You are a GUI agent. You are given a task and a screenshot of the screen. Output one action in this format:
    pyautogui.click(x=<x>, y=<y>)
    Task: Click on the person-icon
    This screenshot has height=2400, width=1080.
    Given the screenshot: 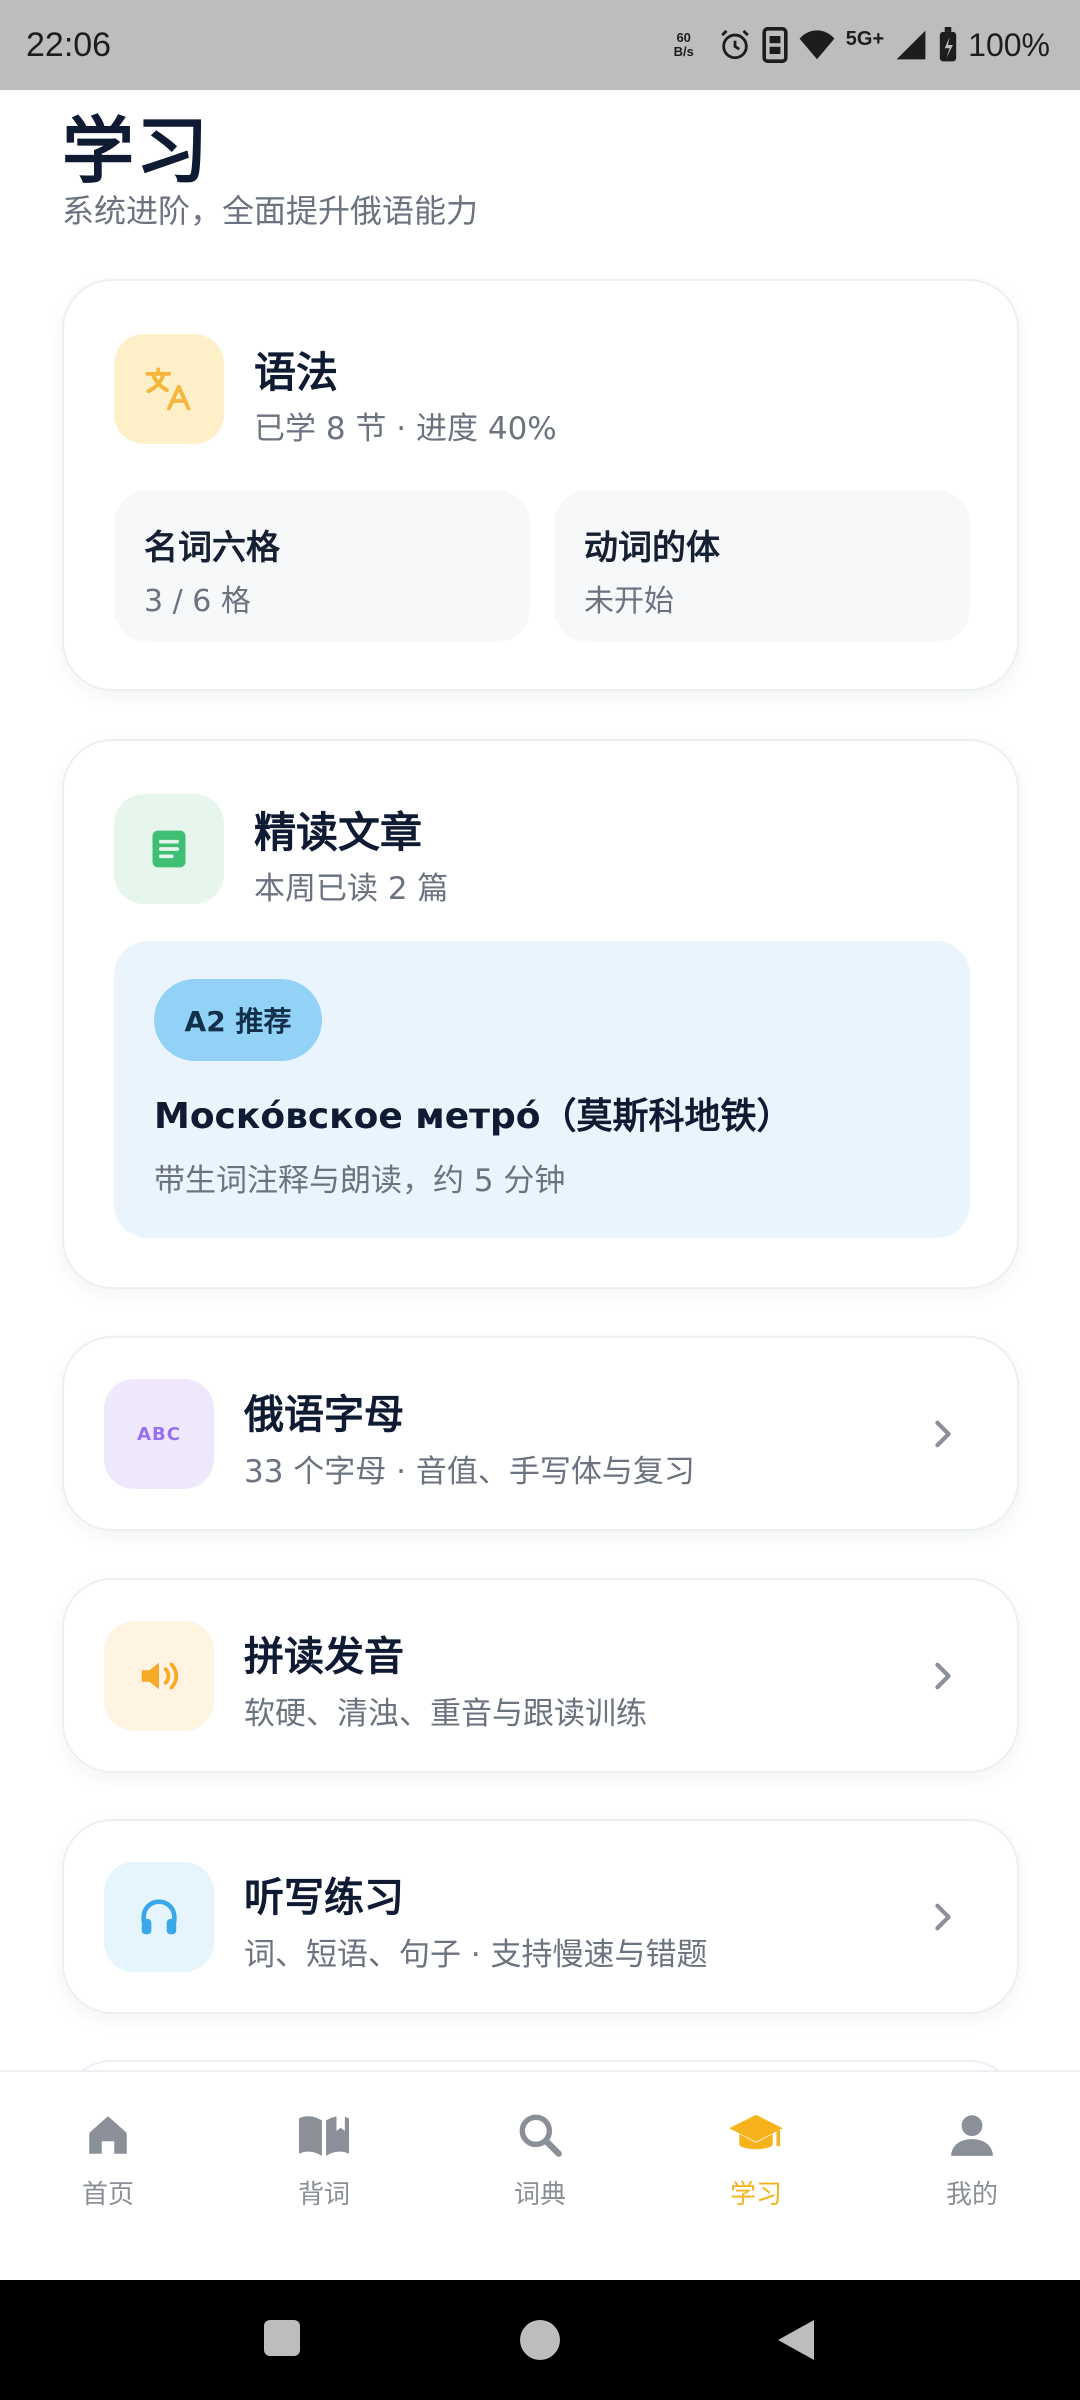 What is the action you would take?
    pyautogui.click(x=972, y=2135)
    